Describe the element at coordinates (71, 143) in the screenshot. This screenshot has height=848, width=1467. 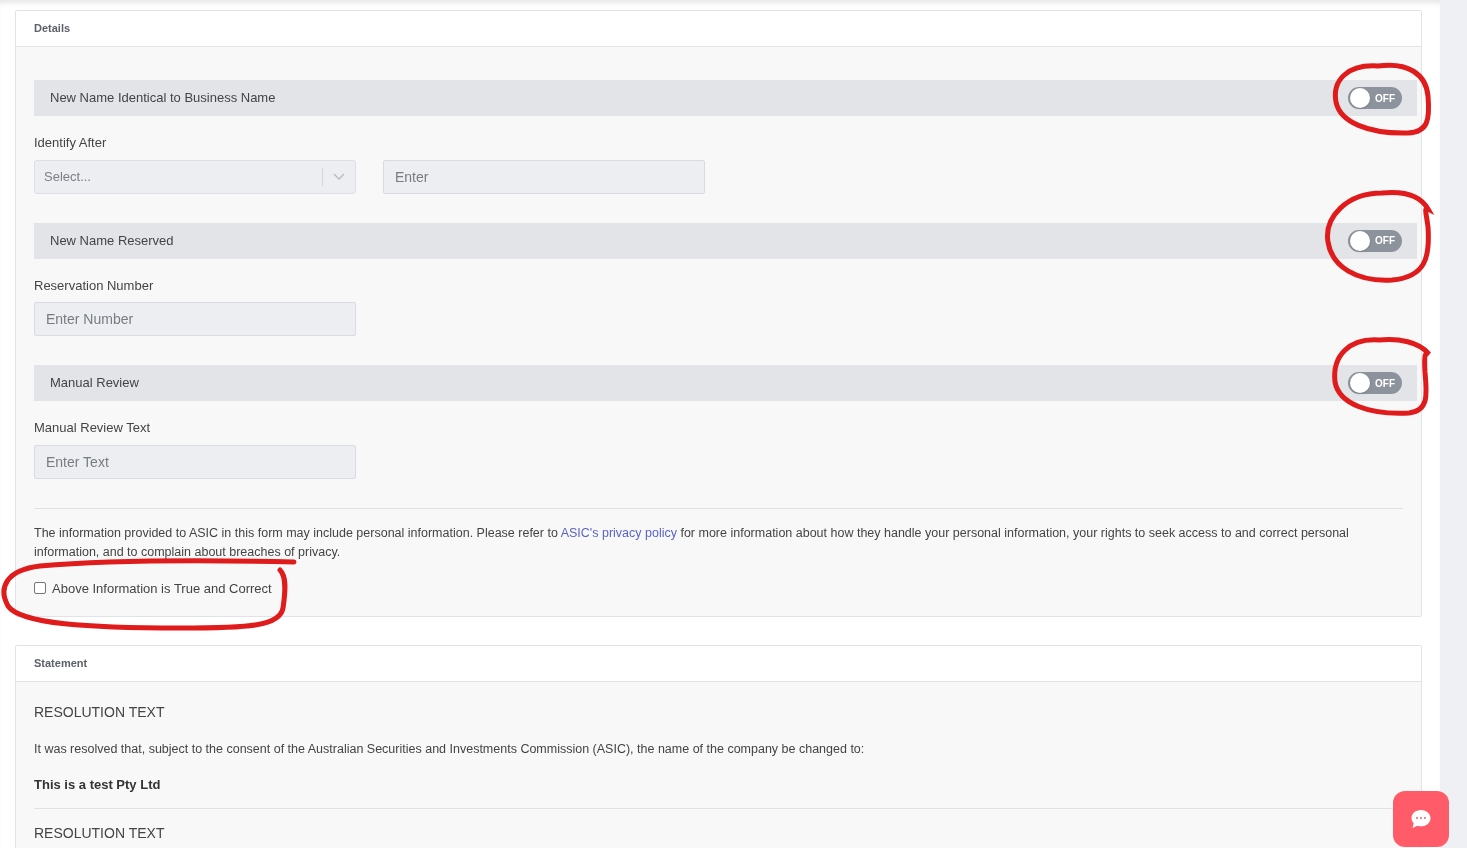
I see `field-label: Identify After` at that location.